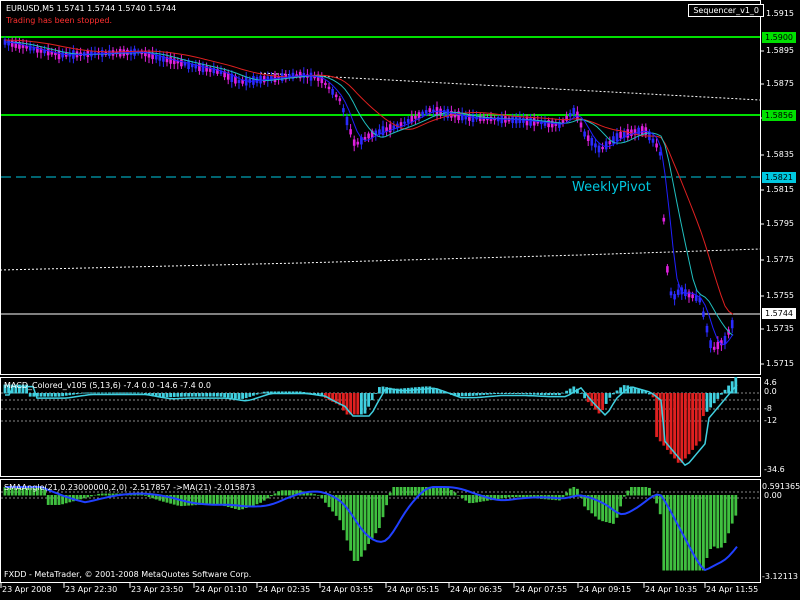  Describe the element at coordinates (726, 10) in the screenshot. I see `expert-advisor-label: Sequencer_v1_0` at that location.